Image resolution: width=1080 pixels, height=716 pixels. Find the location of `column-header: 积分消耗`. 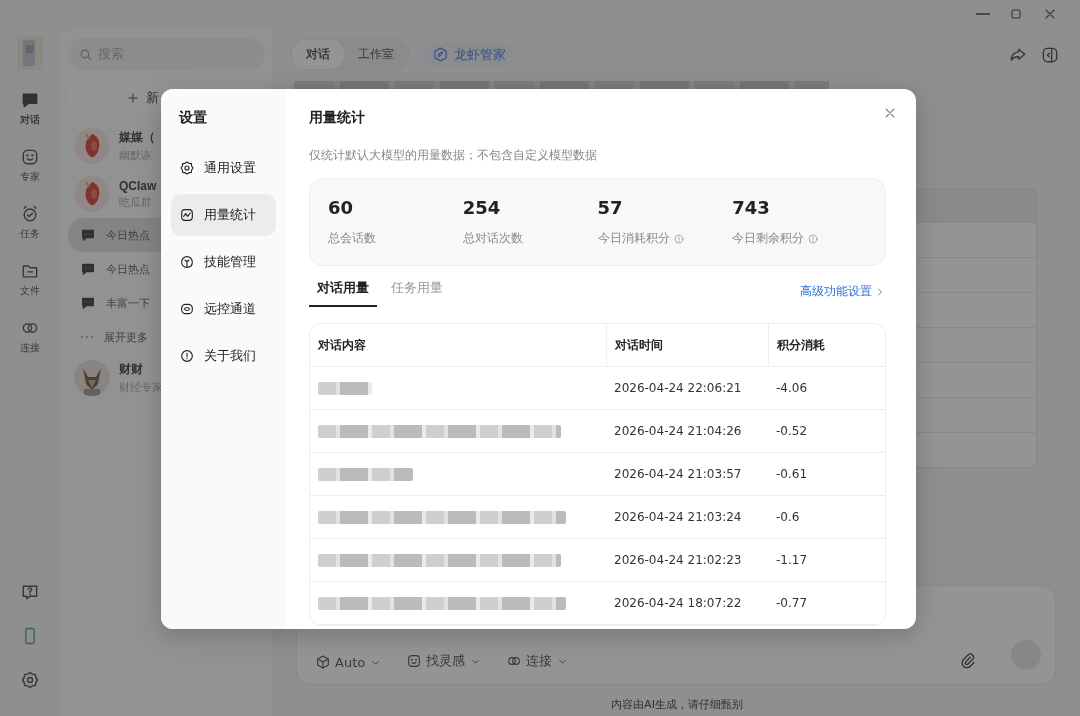

column-header: 积分消耗 is located at coordinates (826, 345).